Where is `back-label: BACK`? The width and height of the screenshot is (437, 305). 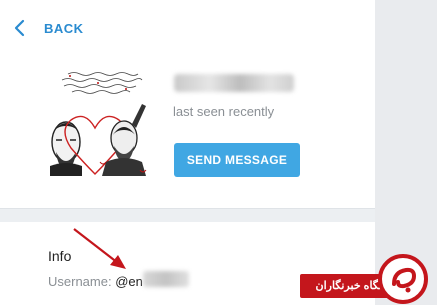 back-label: BACK is located at coordinates (64, 28).